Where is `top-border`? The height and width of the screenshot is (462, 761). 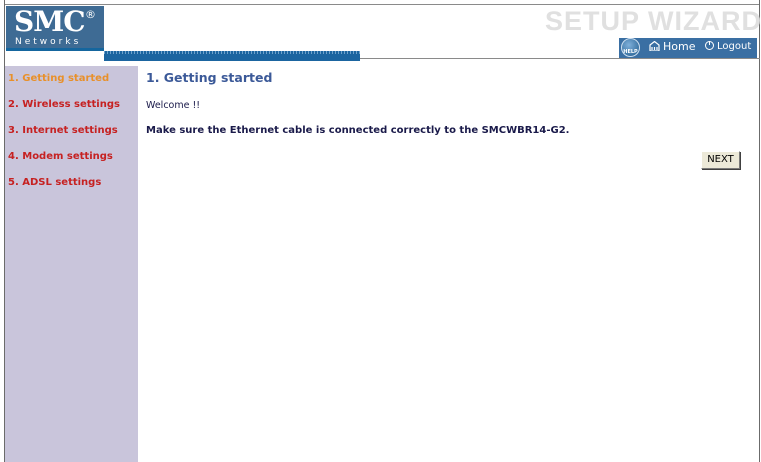 top-border is located at coordinates (382, 4).